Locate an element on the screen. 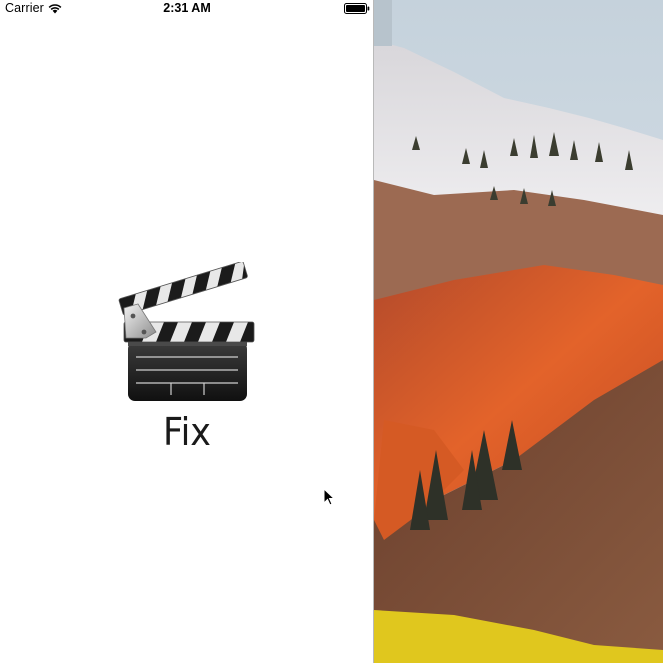  battery-icon is located at coordinates (357, 8).